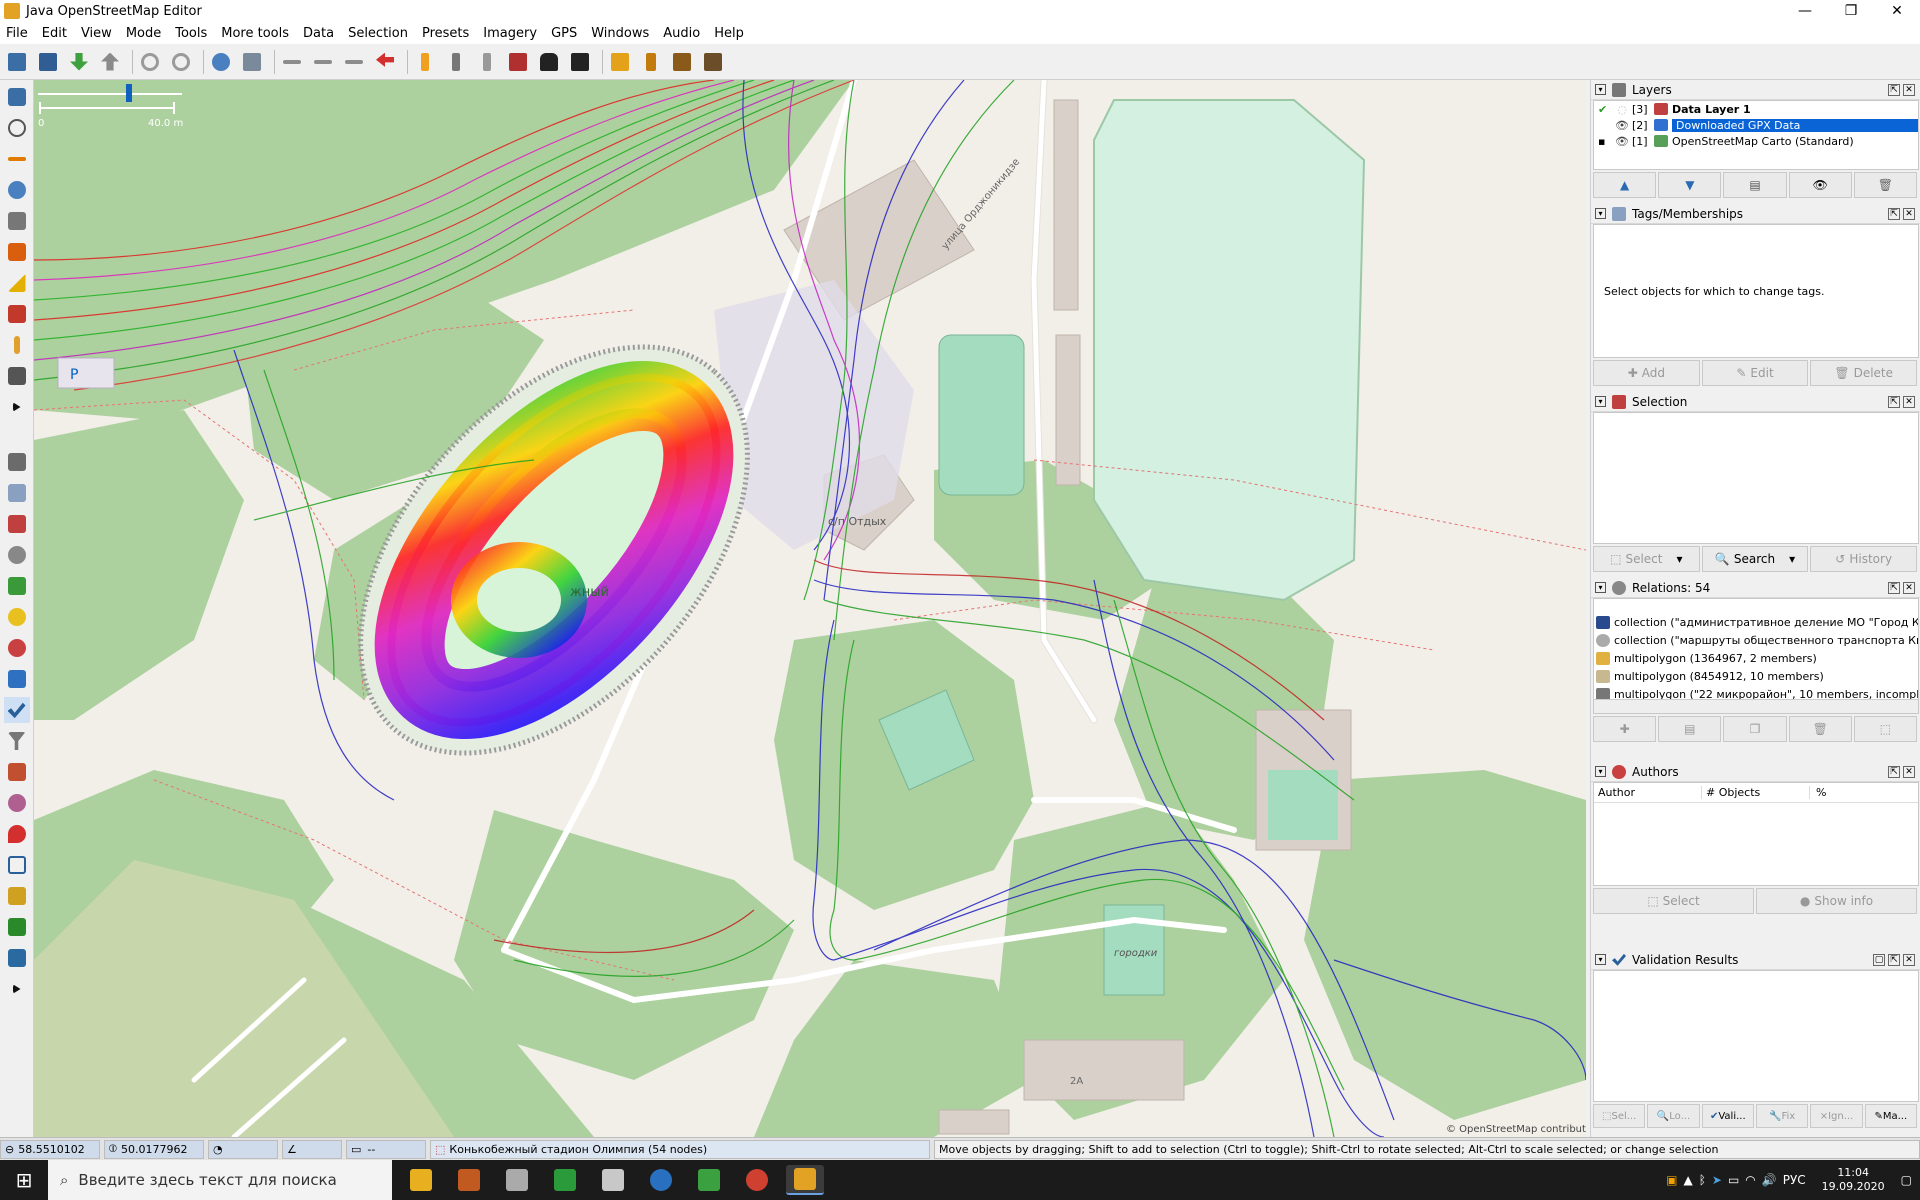 The width and height of the screenshot is (1920, 1200). I want to click on extrude-tool, so click(17, 314).